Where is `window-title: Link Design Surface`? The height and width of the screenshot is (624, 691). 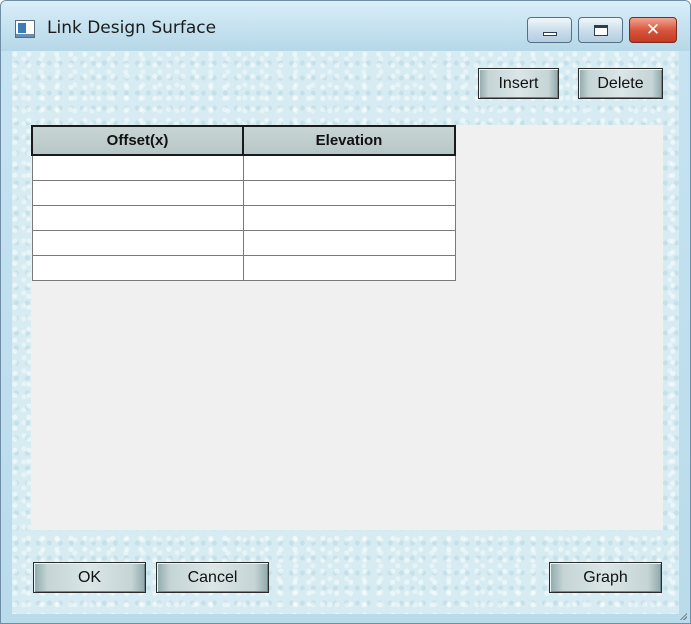
window-title: Link Design Surface is located at coordinates (132, 28).